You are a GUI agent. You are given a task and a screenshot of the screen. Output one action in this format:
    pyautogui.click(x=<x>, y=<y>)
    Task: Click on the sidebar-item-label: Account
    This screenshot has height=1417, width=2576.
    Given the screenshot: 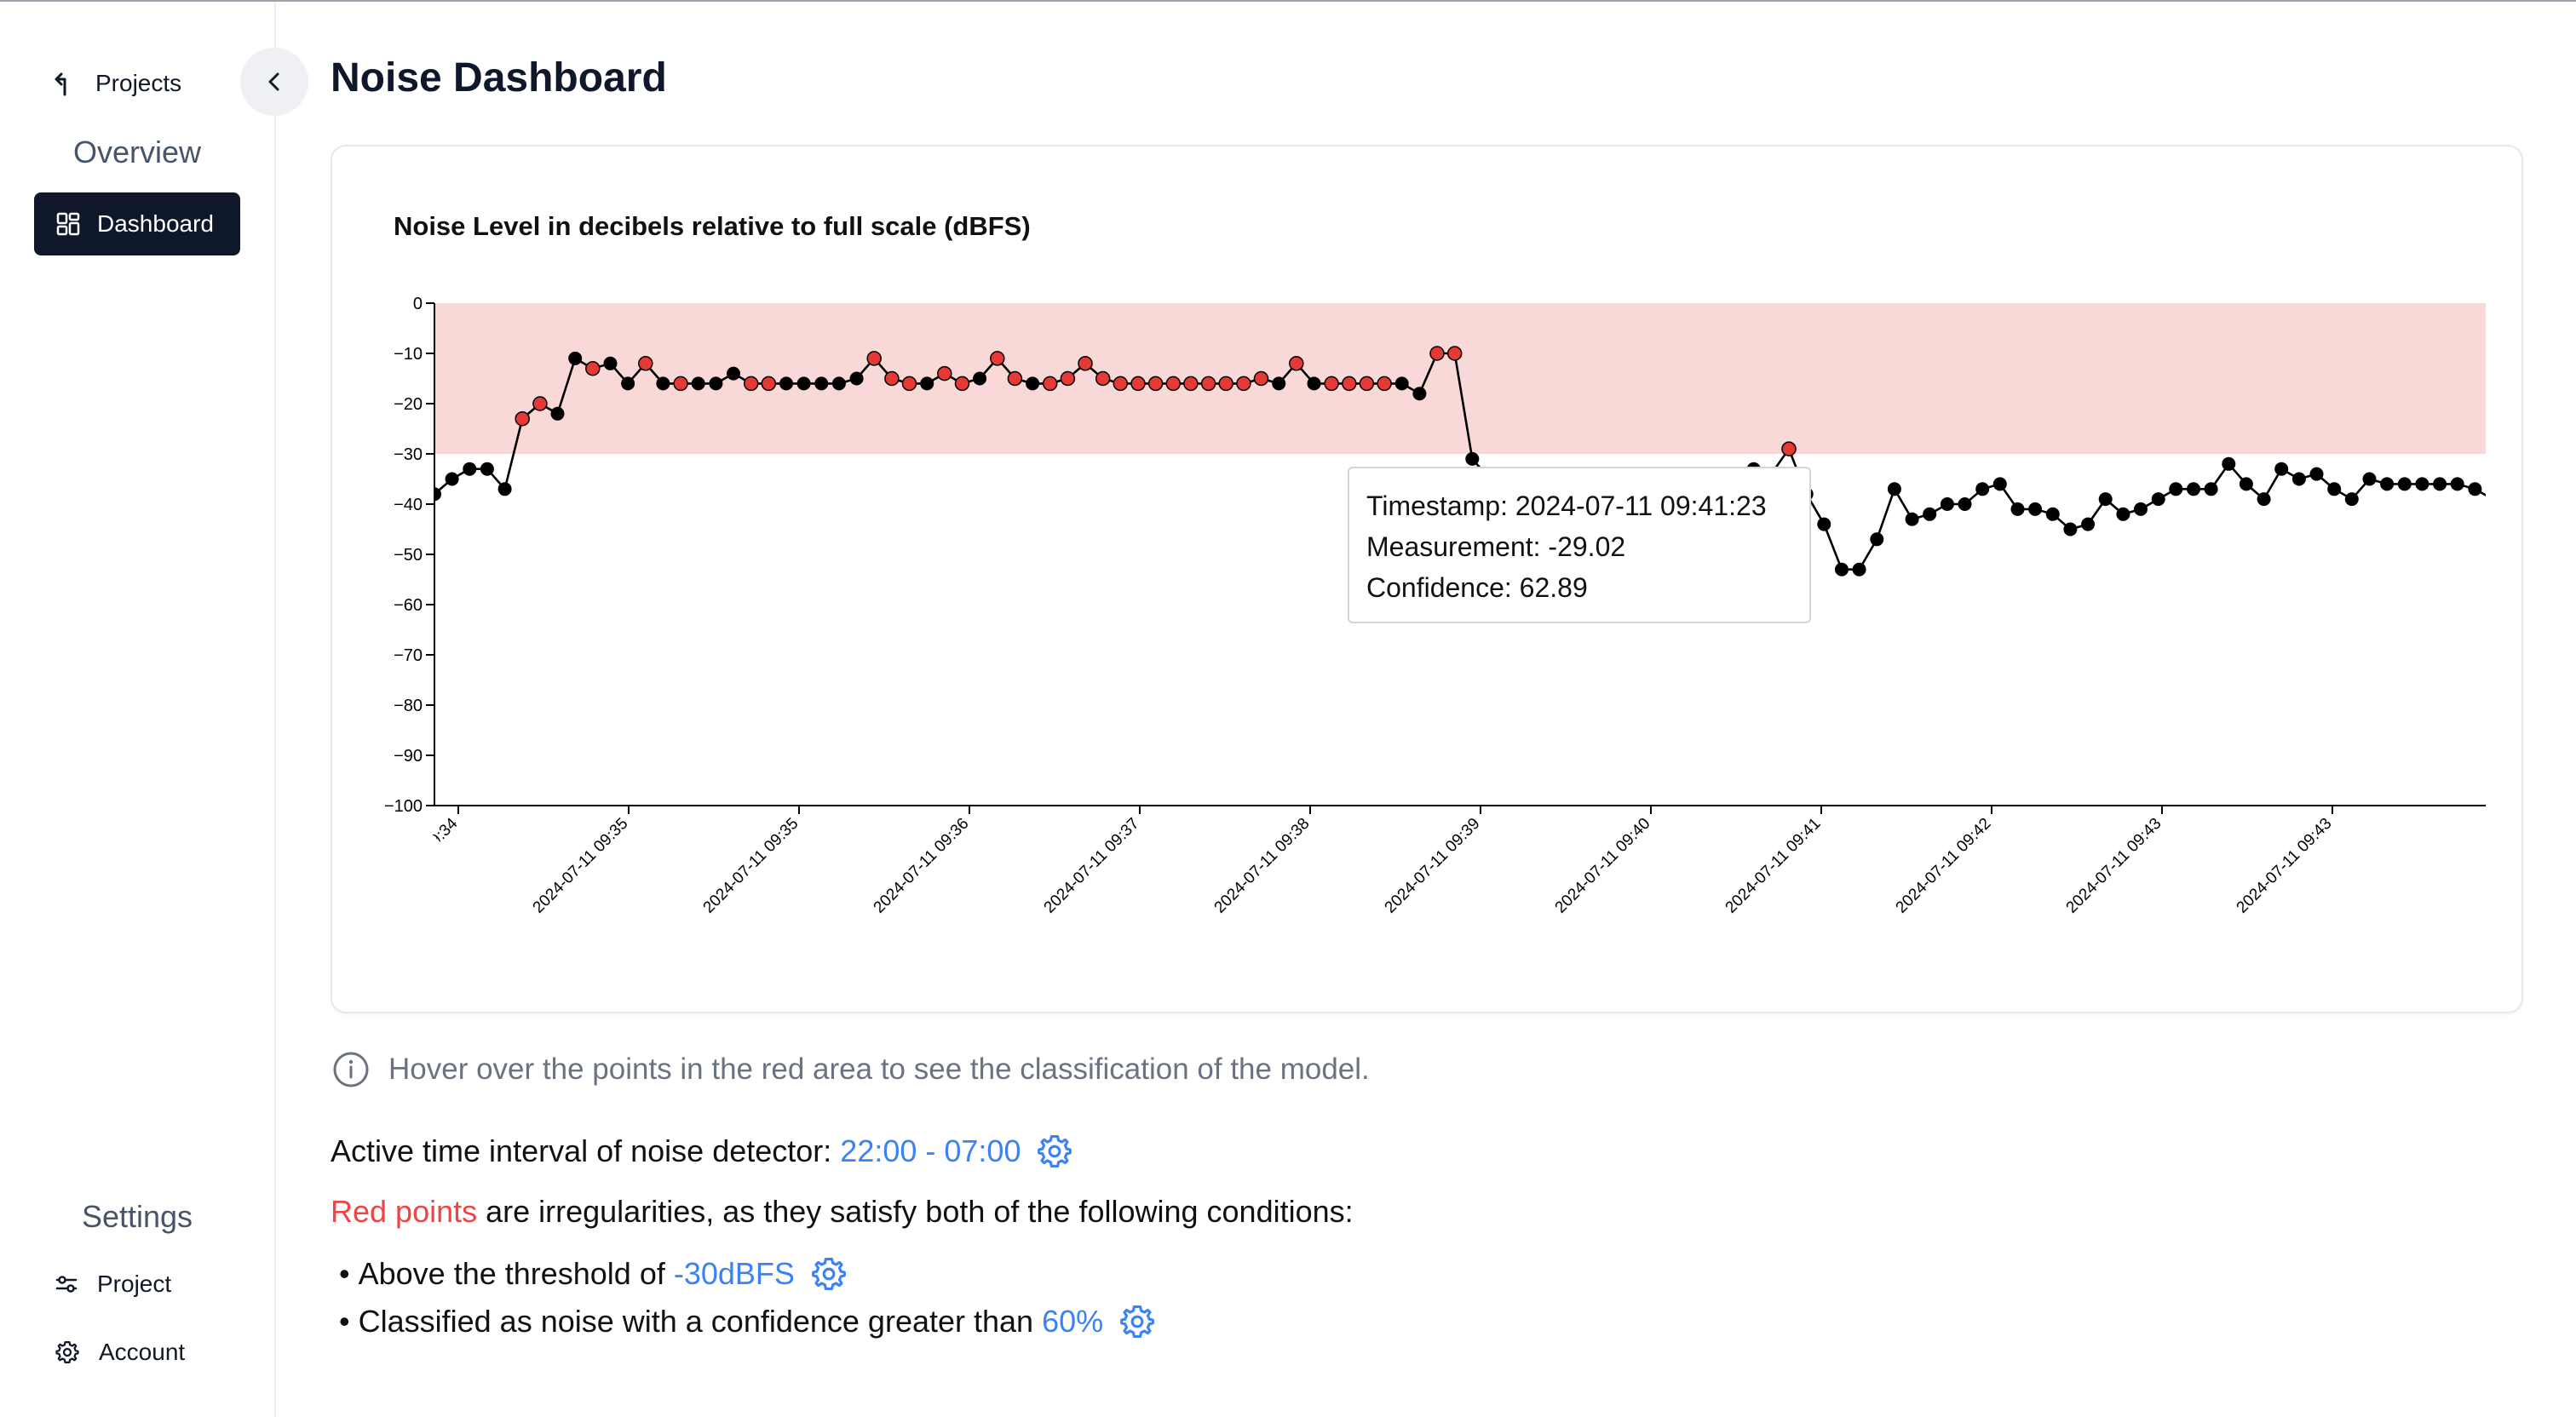 What is the action you would take?
    pyautogui.click(x=142, y=1352)
    